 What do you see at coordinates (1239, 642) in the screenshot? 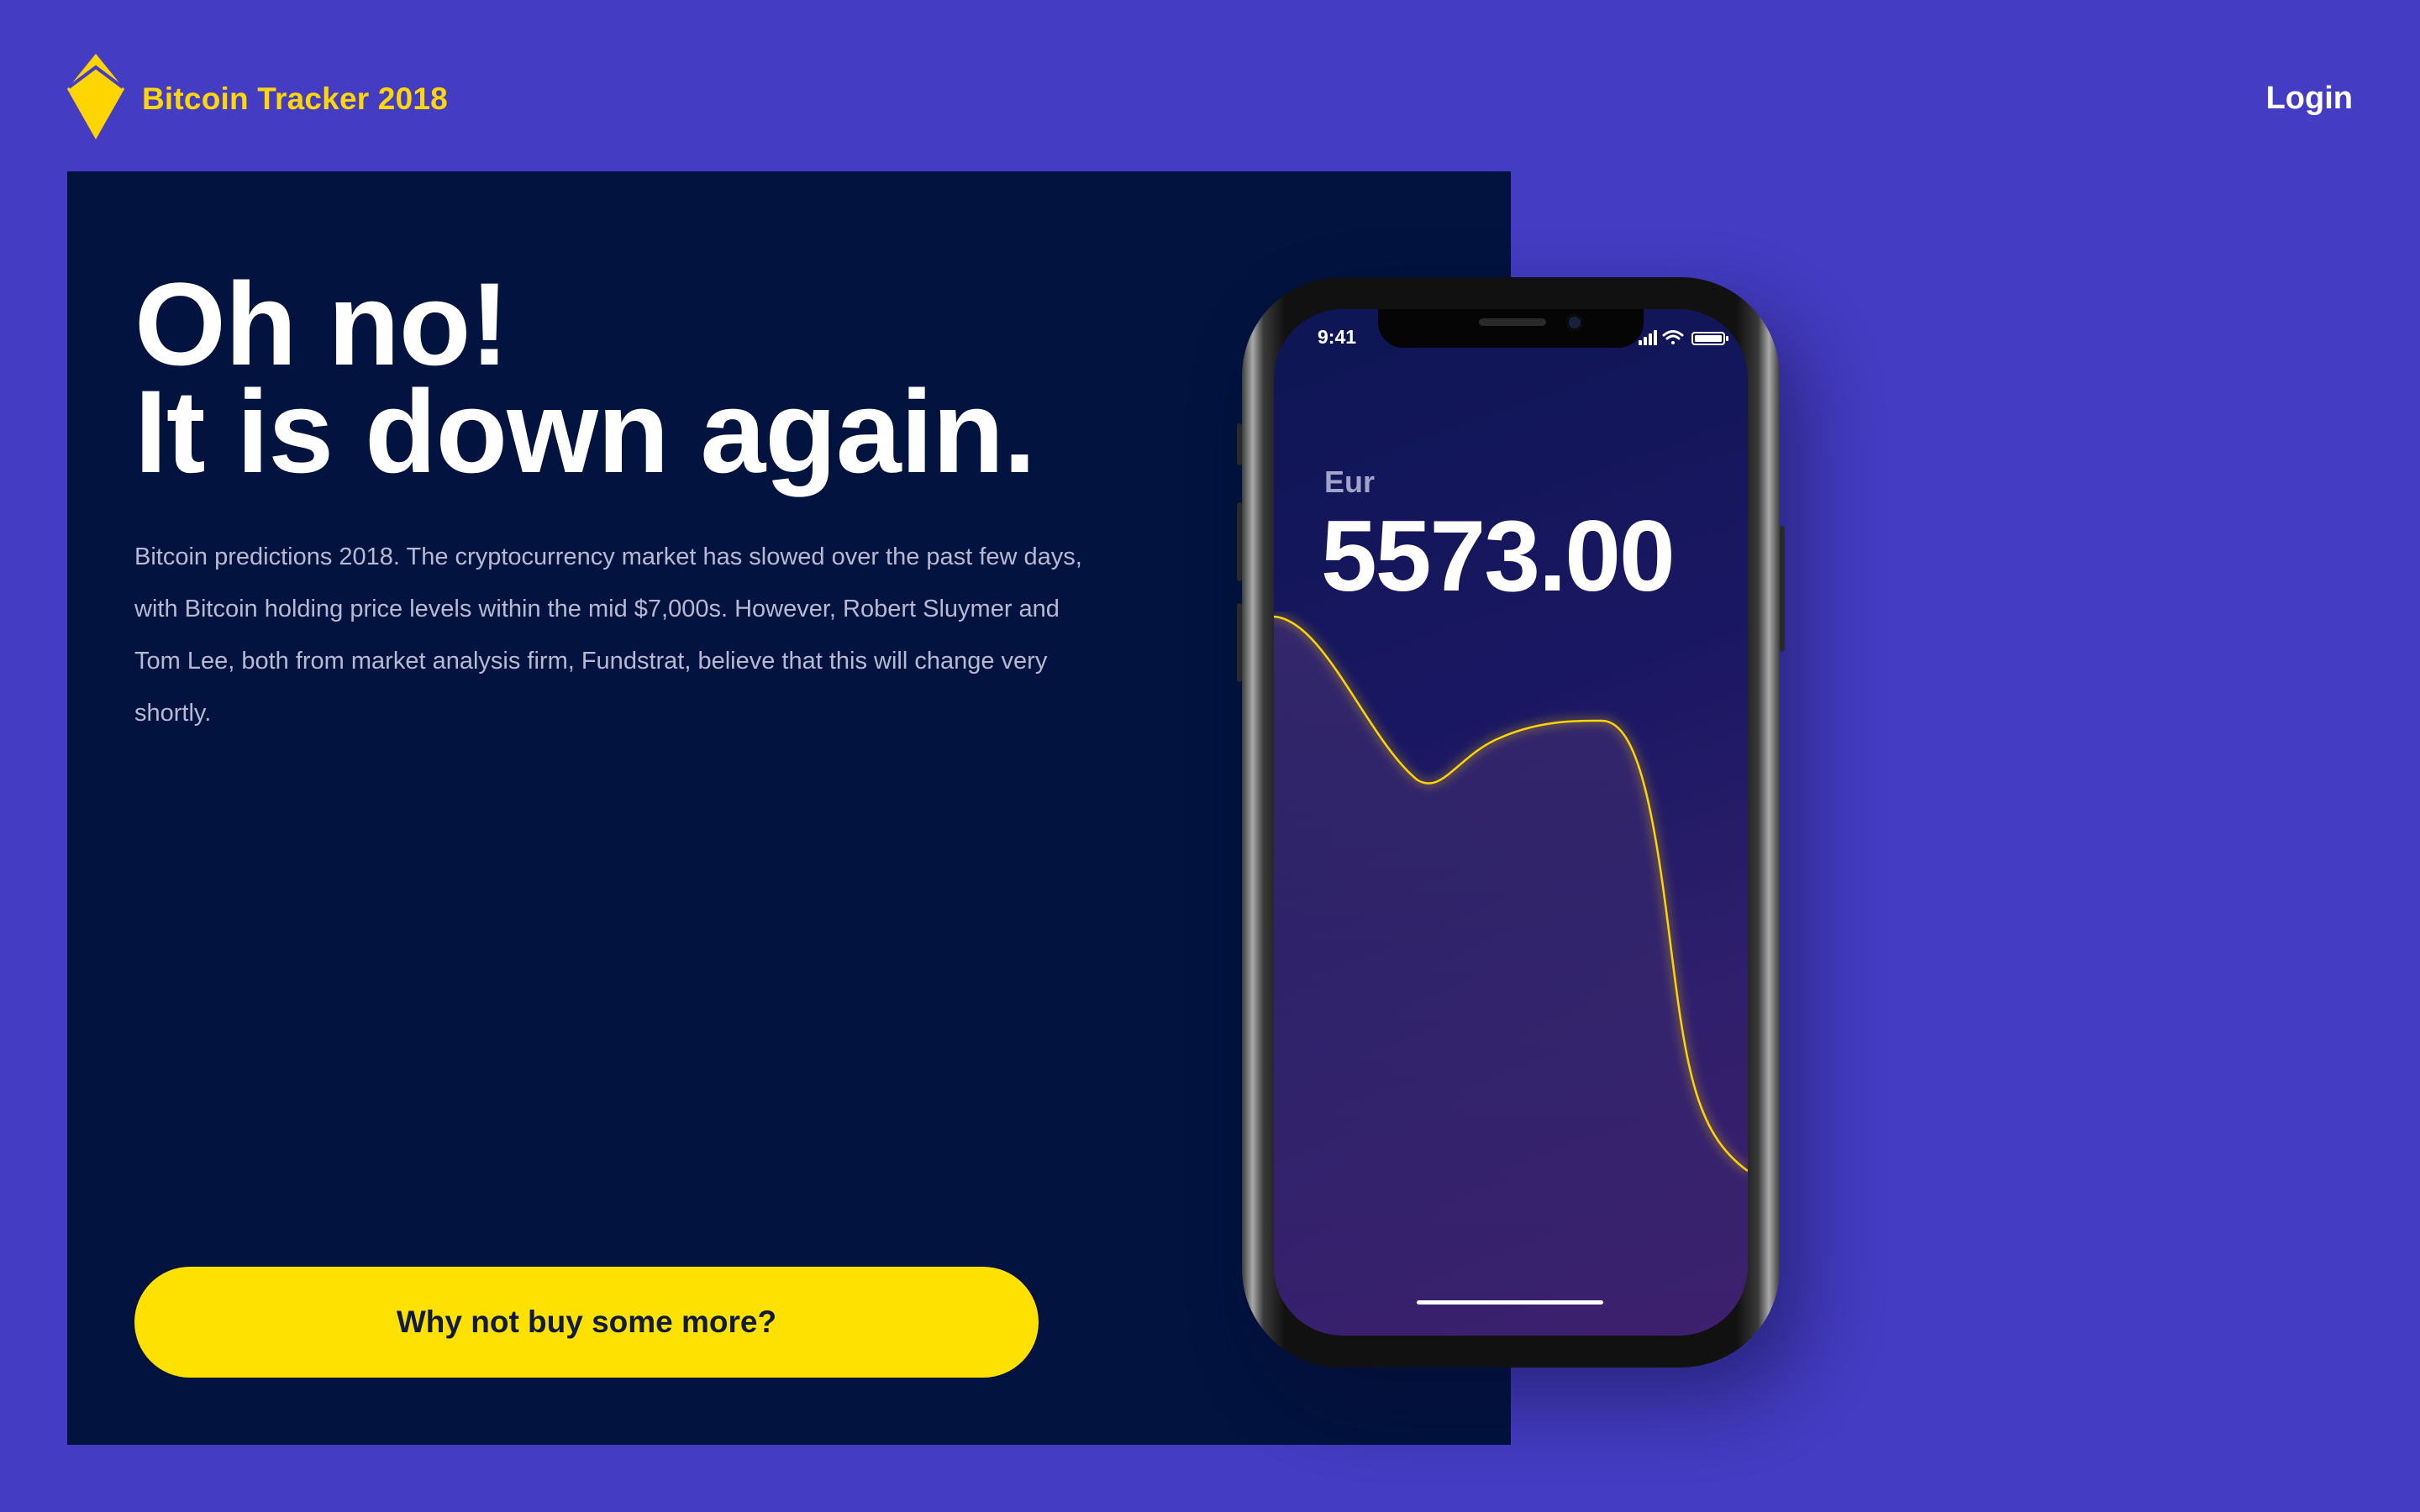
I see `phone-volume-down-button` at bounding box center [1239, 642].